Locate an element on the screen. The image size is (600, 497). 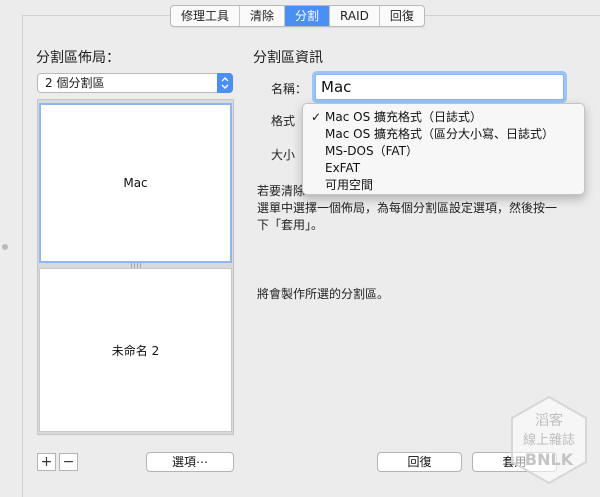
watermark-logo: 滔客 線上雜誌 BNLK is located at coordinates (549, 440).